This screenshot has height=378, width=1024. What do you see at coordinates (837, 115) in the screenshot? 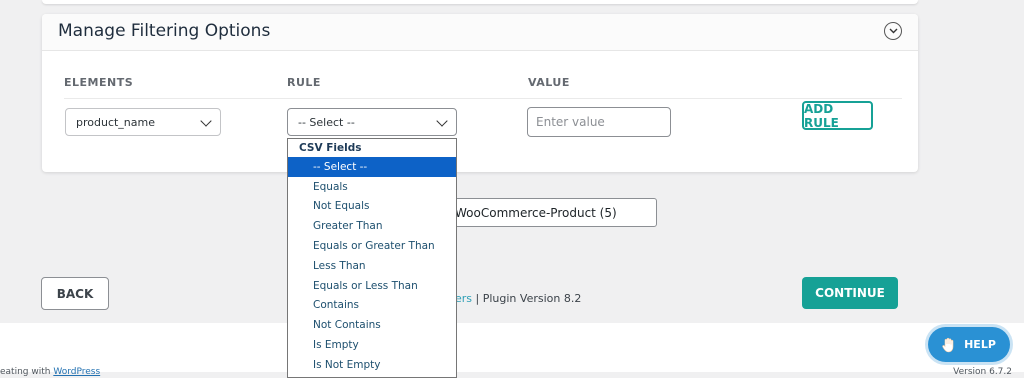
I see `add-rule-button: ADD RULE` at bounding box center [837, 115].